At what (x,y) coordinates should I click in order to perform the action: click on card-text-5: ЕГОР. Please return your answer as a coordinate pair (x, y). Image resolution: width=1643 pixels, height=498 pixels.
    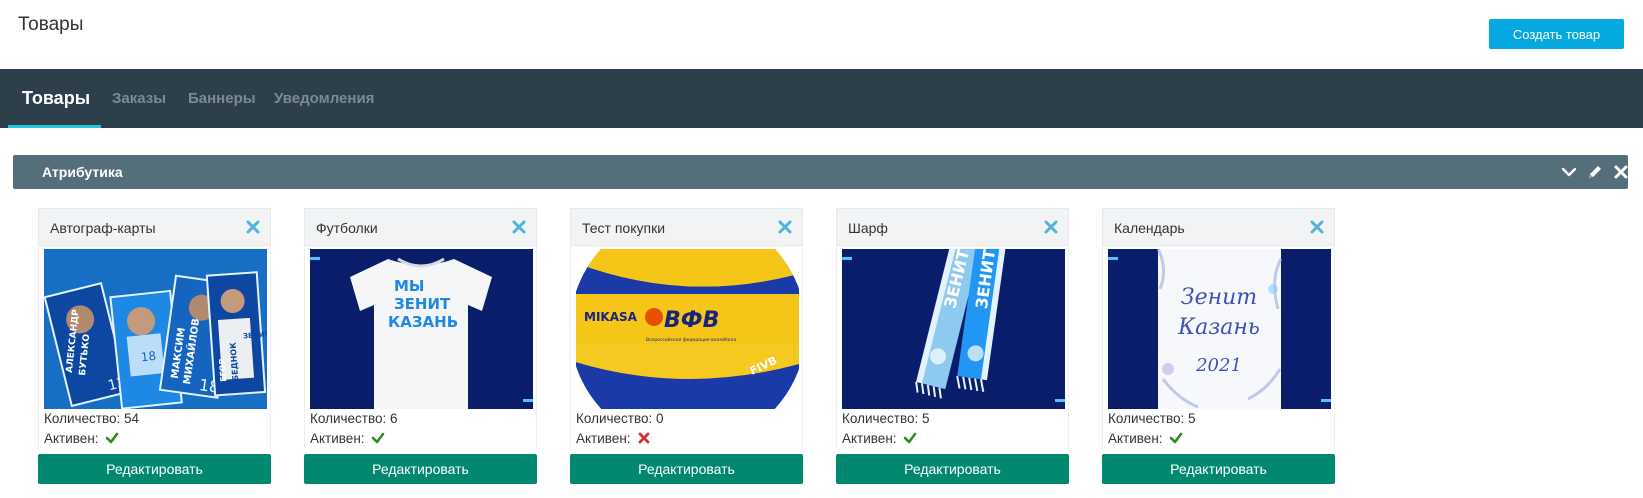
    Looking at the image, I should click on (223, 370).